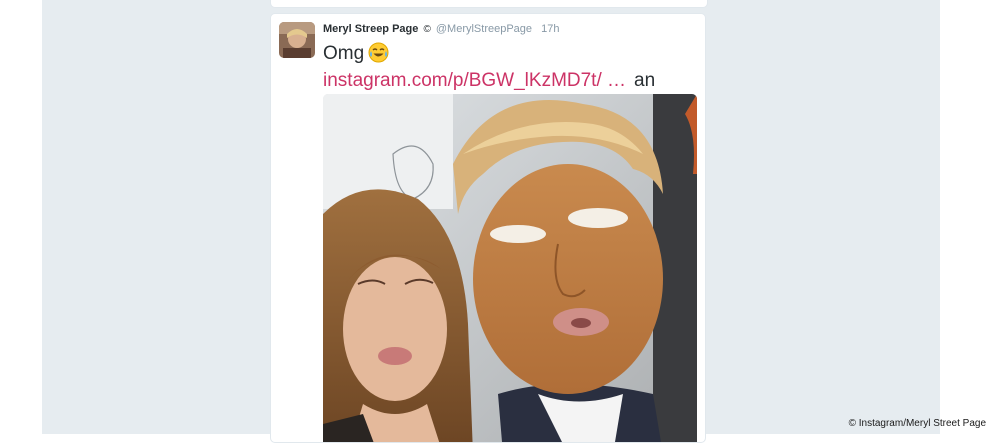 The width and height of the screenshot is (992, 443). Describe the element at coordinates (378, 52) in the screenshot. I see `face-with-tears-of-joy-icon` at that location.